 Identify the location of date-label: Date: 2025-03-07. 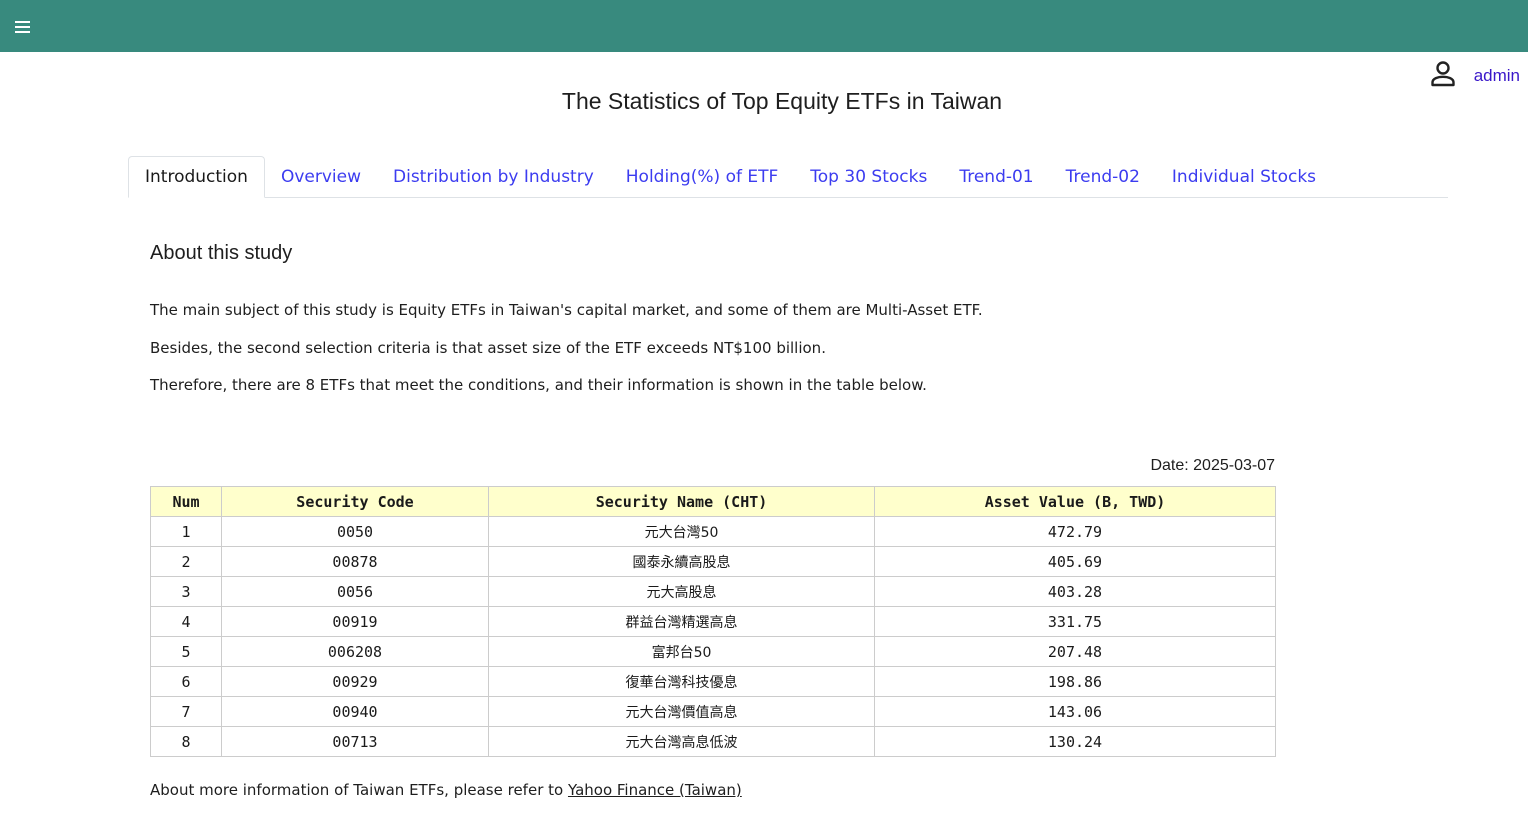
(1212, 465).